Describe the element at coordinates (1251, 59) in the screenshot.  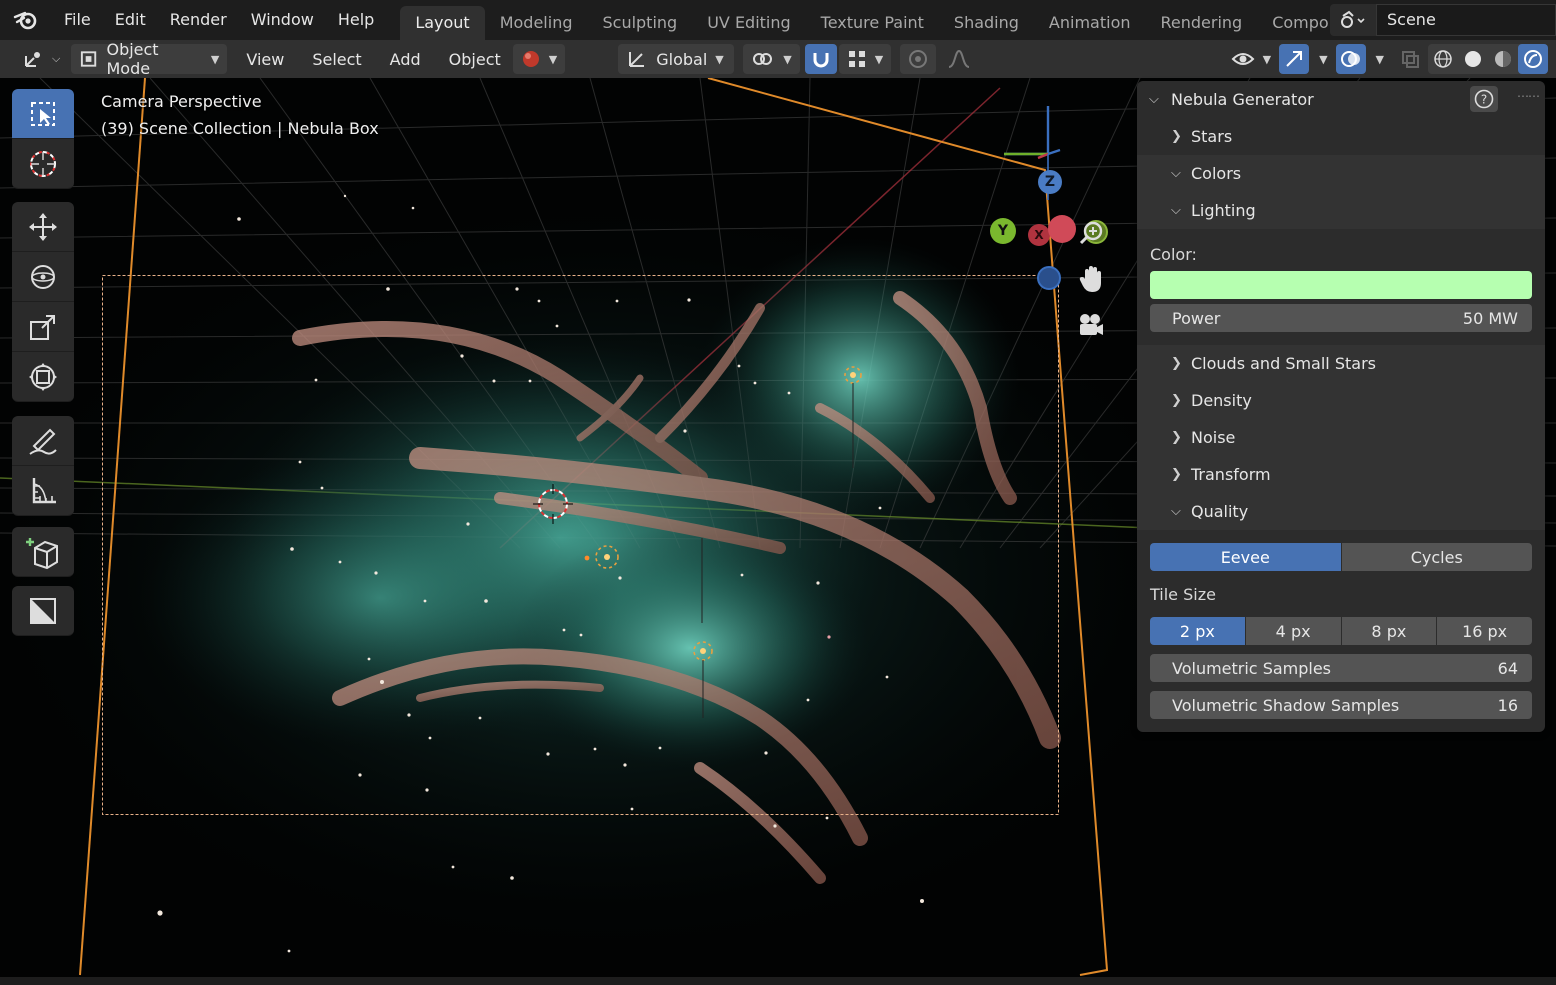
I see `visibility-dropdown: ▼` at that location.